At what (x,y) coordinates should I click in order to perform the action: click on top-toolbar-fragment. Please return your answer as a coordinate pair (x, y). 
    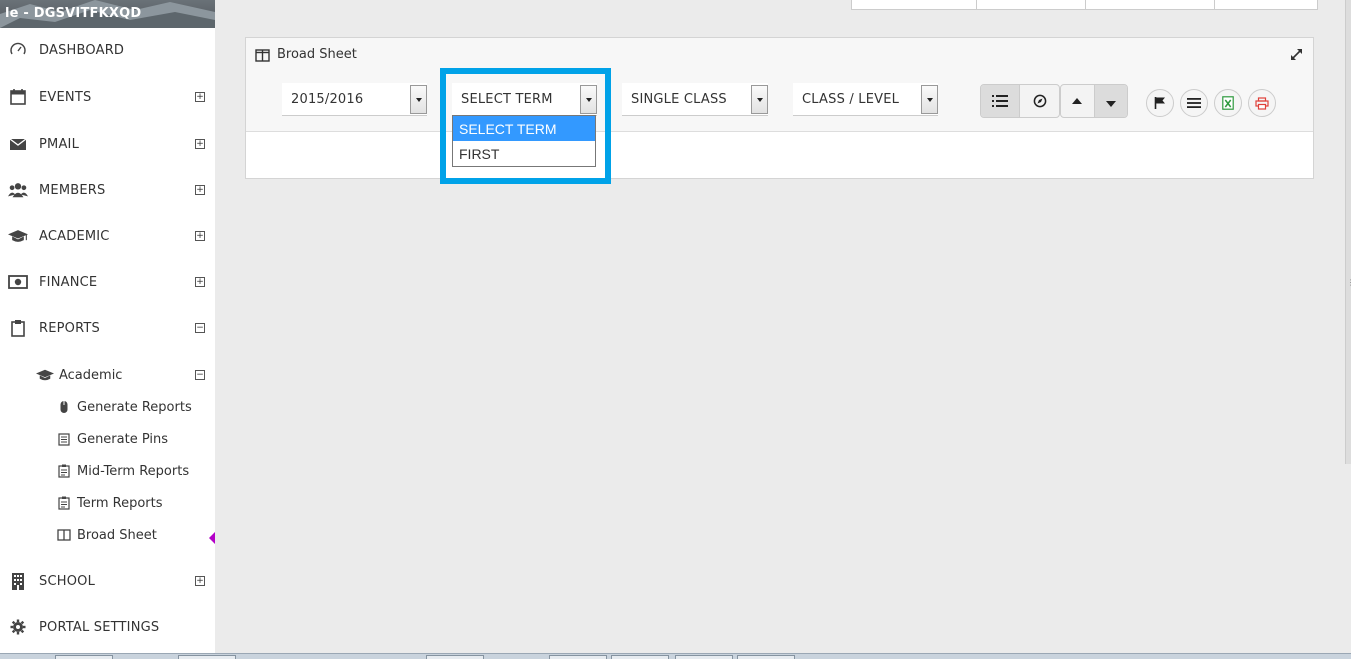
    Looking at the image, I should click on (1084, 5).